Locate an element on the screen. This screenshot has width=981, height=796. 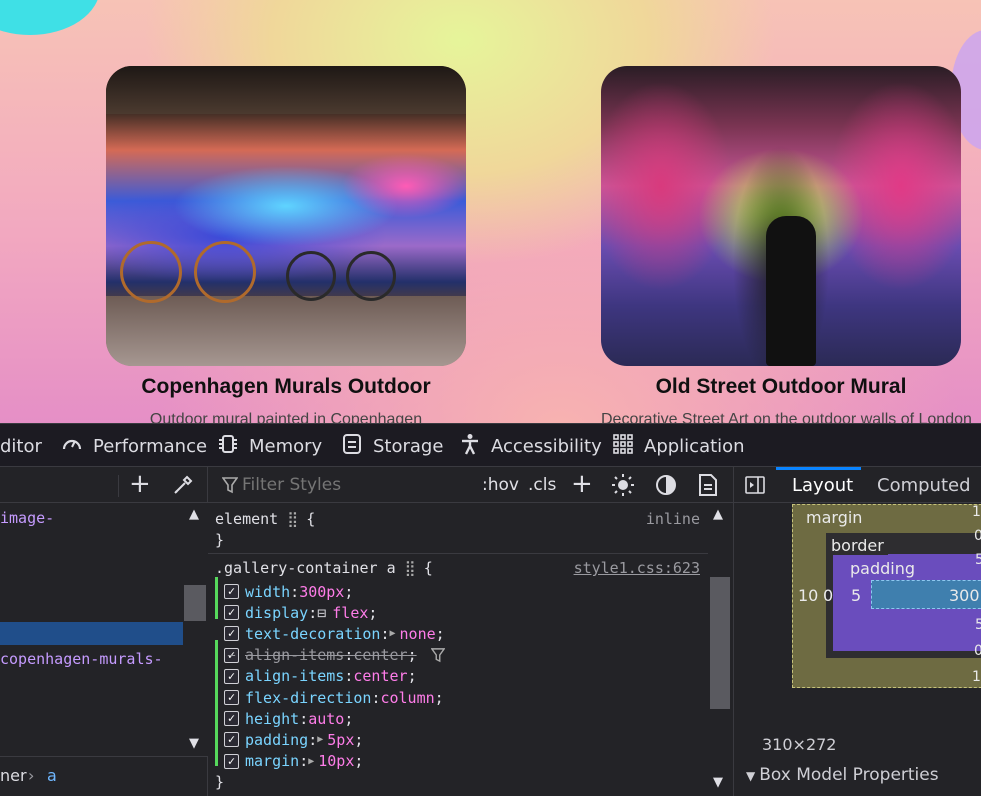
declaration-row: ✓ flex-direction: column; is located at coordinates (326, 697).